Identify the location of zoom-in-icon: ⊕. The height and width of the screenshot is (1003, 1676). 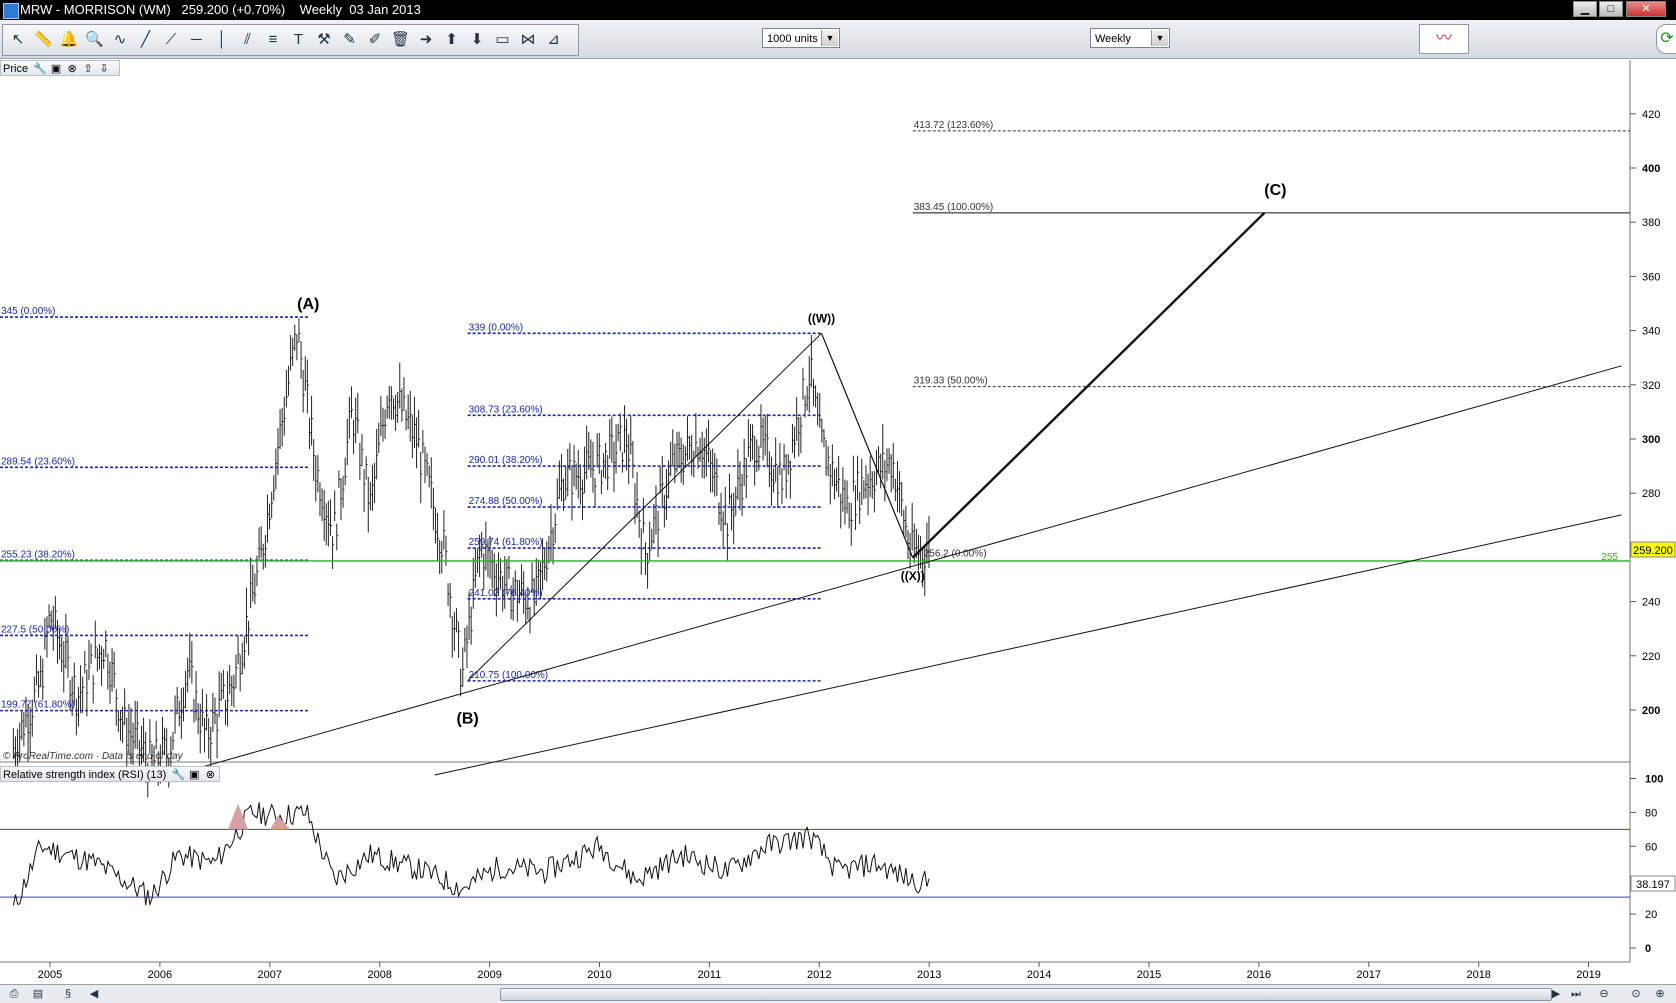
(1660, 994).